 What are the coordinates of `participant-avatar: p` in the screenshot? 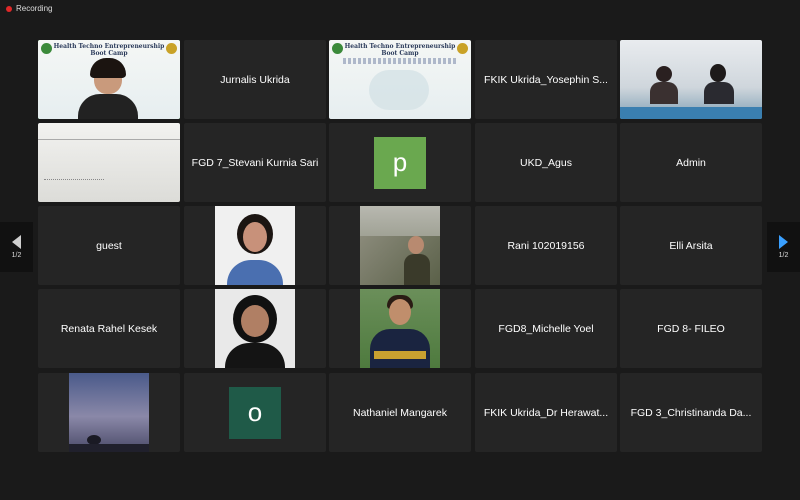 It's located at (400, 162).